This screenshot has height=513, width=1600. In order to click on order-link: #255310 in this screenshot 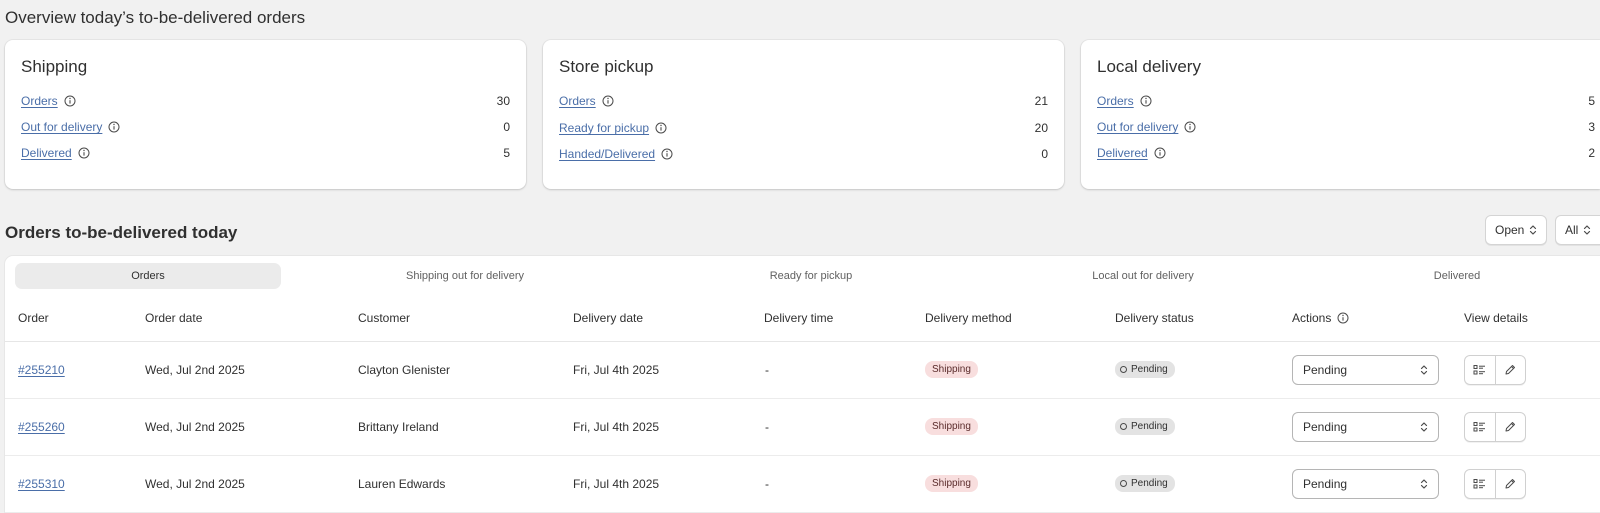, I will do `click(41, 484)`.